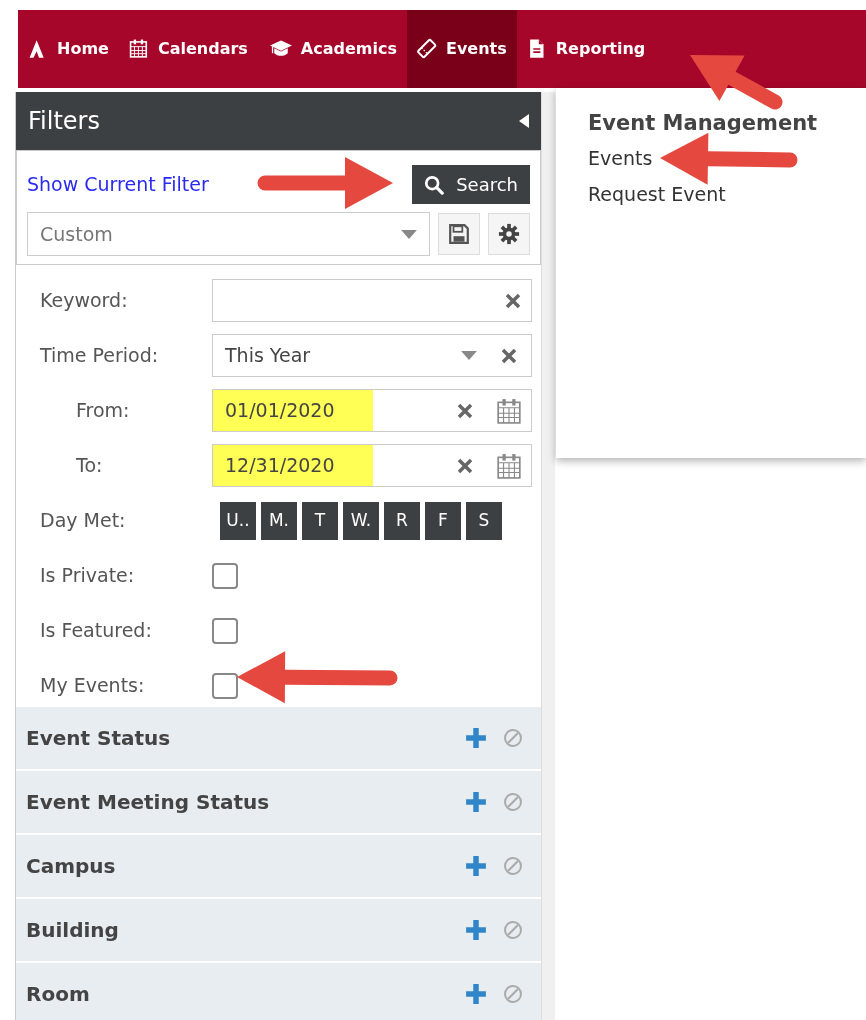 This screenshot has width=866, height=1020. I want to click on settings-icon, so click(509, 234).